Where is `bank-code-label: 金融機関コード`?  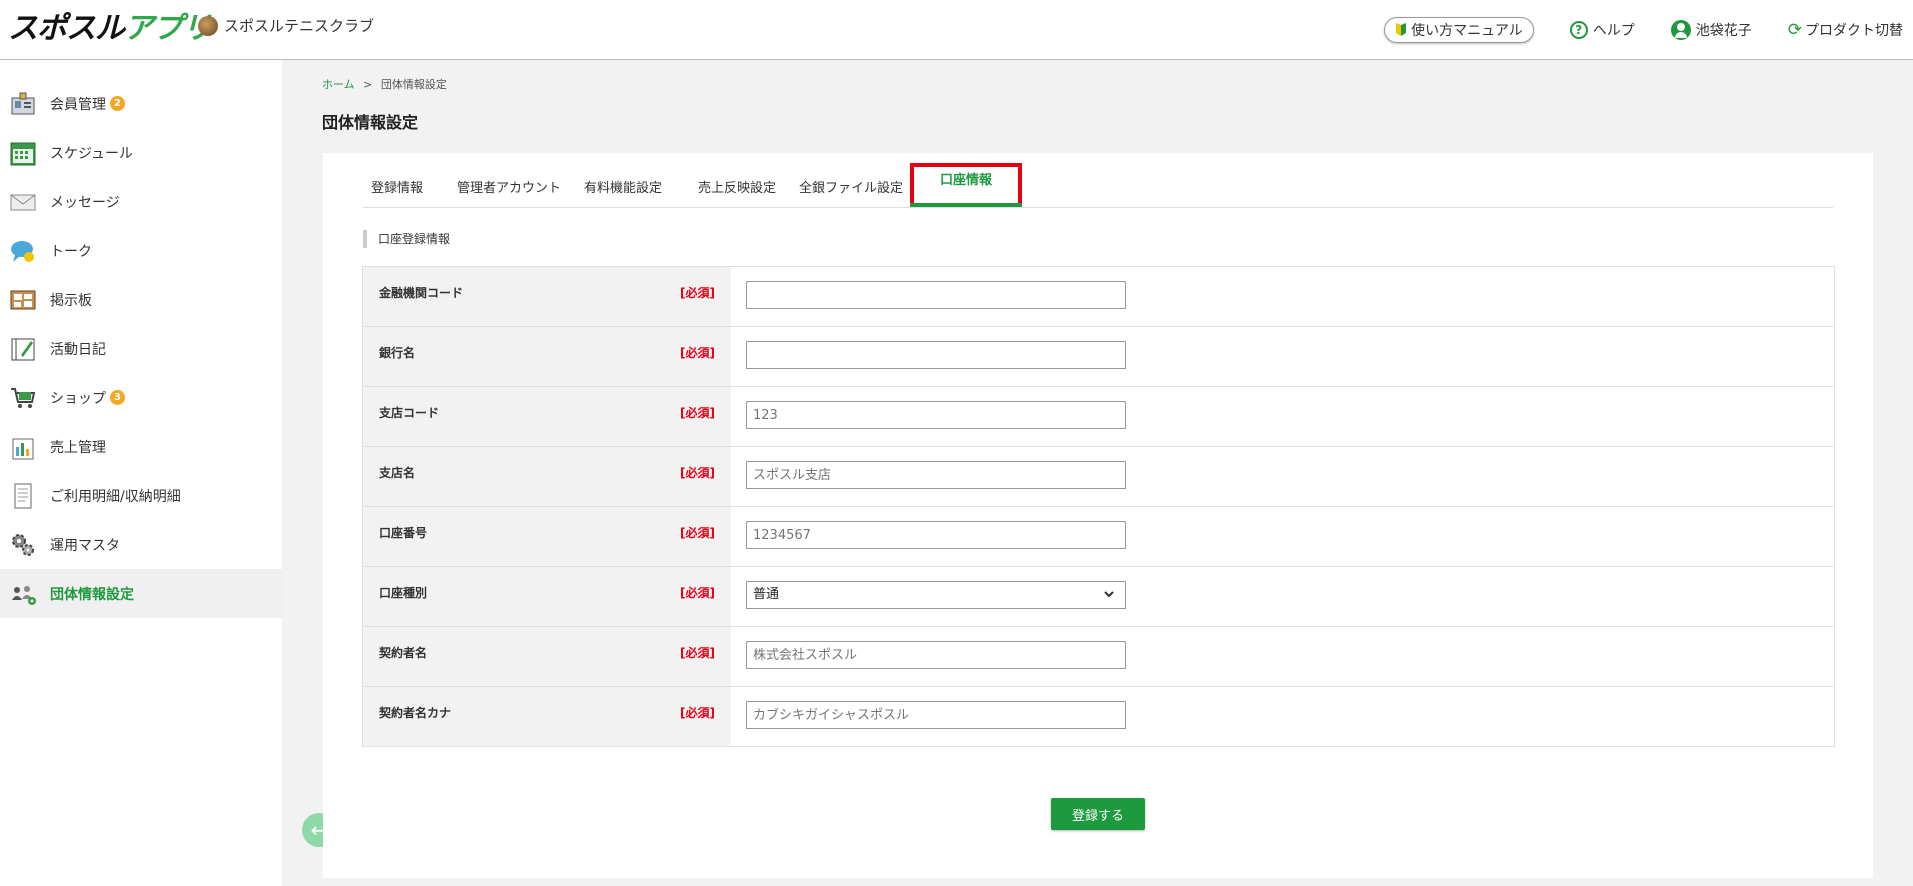 bank-code-label: 金融機関コード is located at coordinates (421, 293).